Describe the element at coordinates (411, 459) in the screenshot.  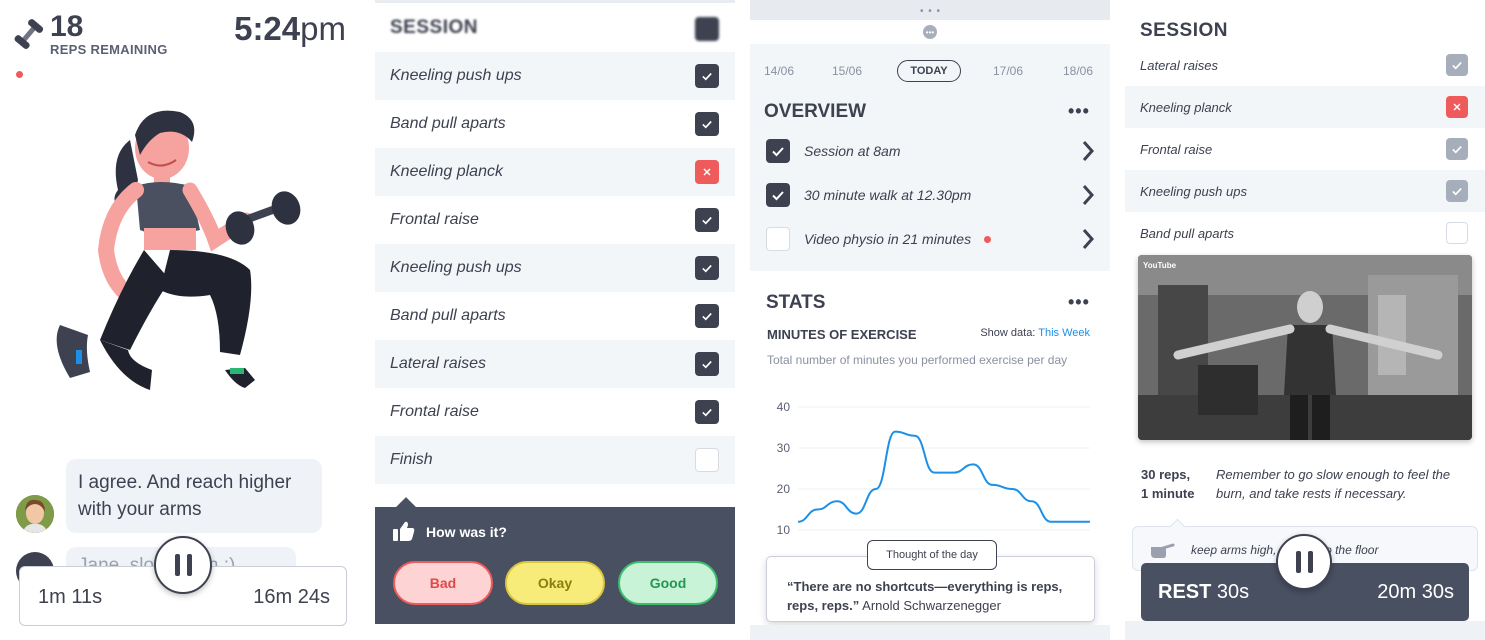
I see `session-item-label: Finish` at that location.